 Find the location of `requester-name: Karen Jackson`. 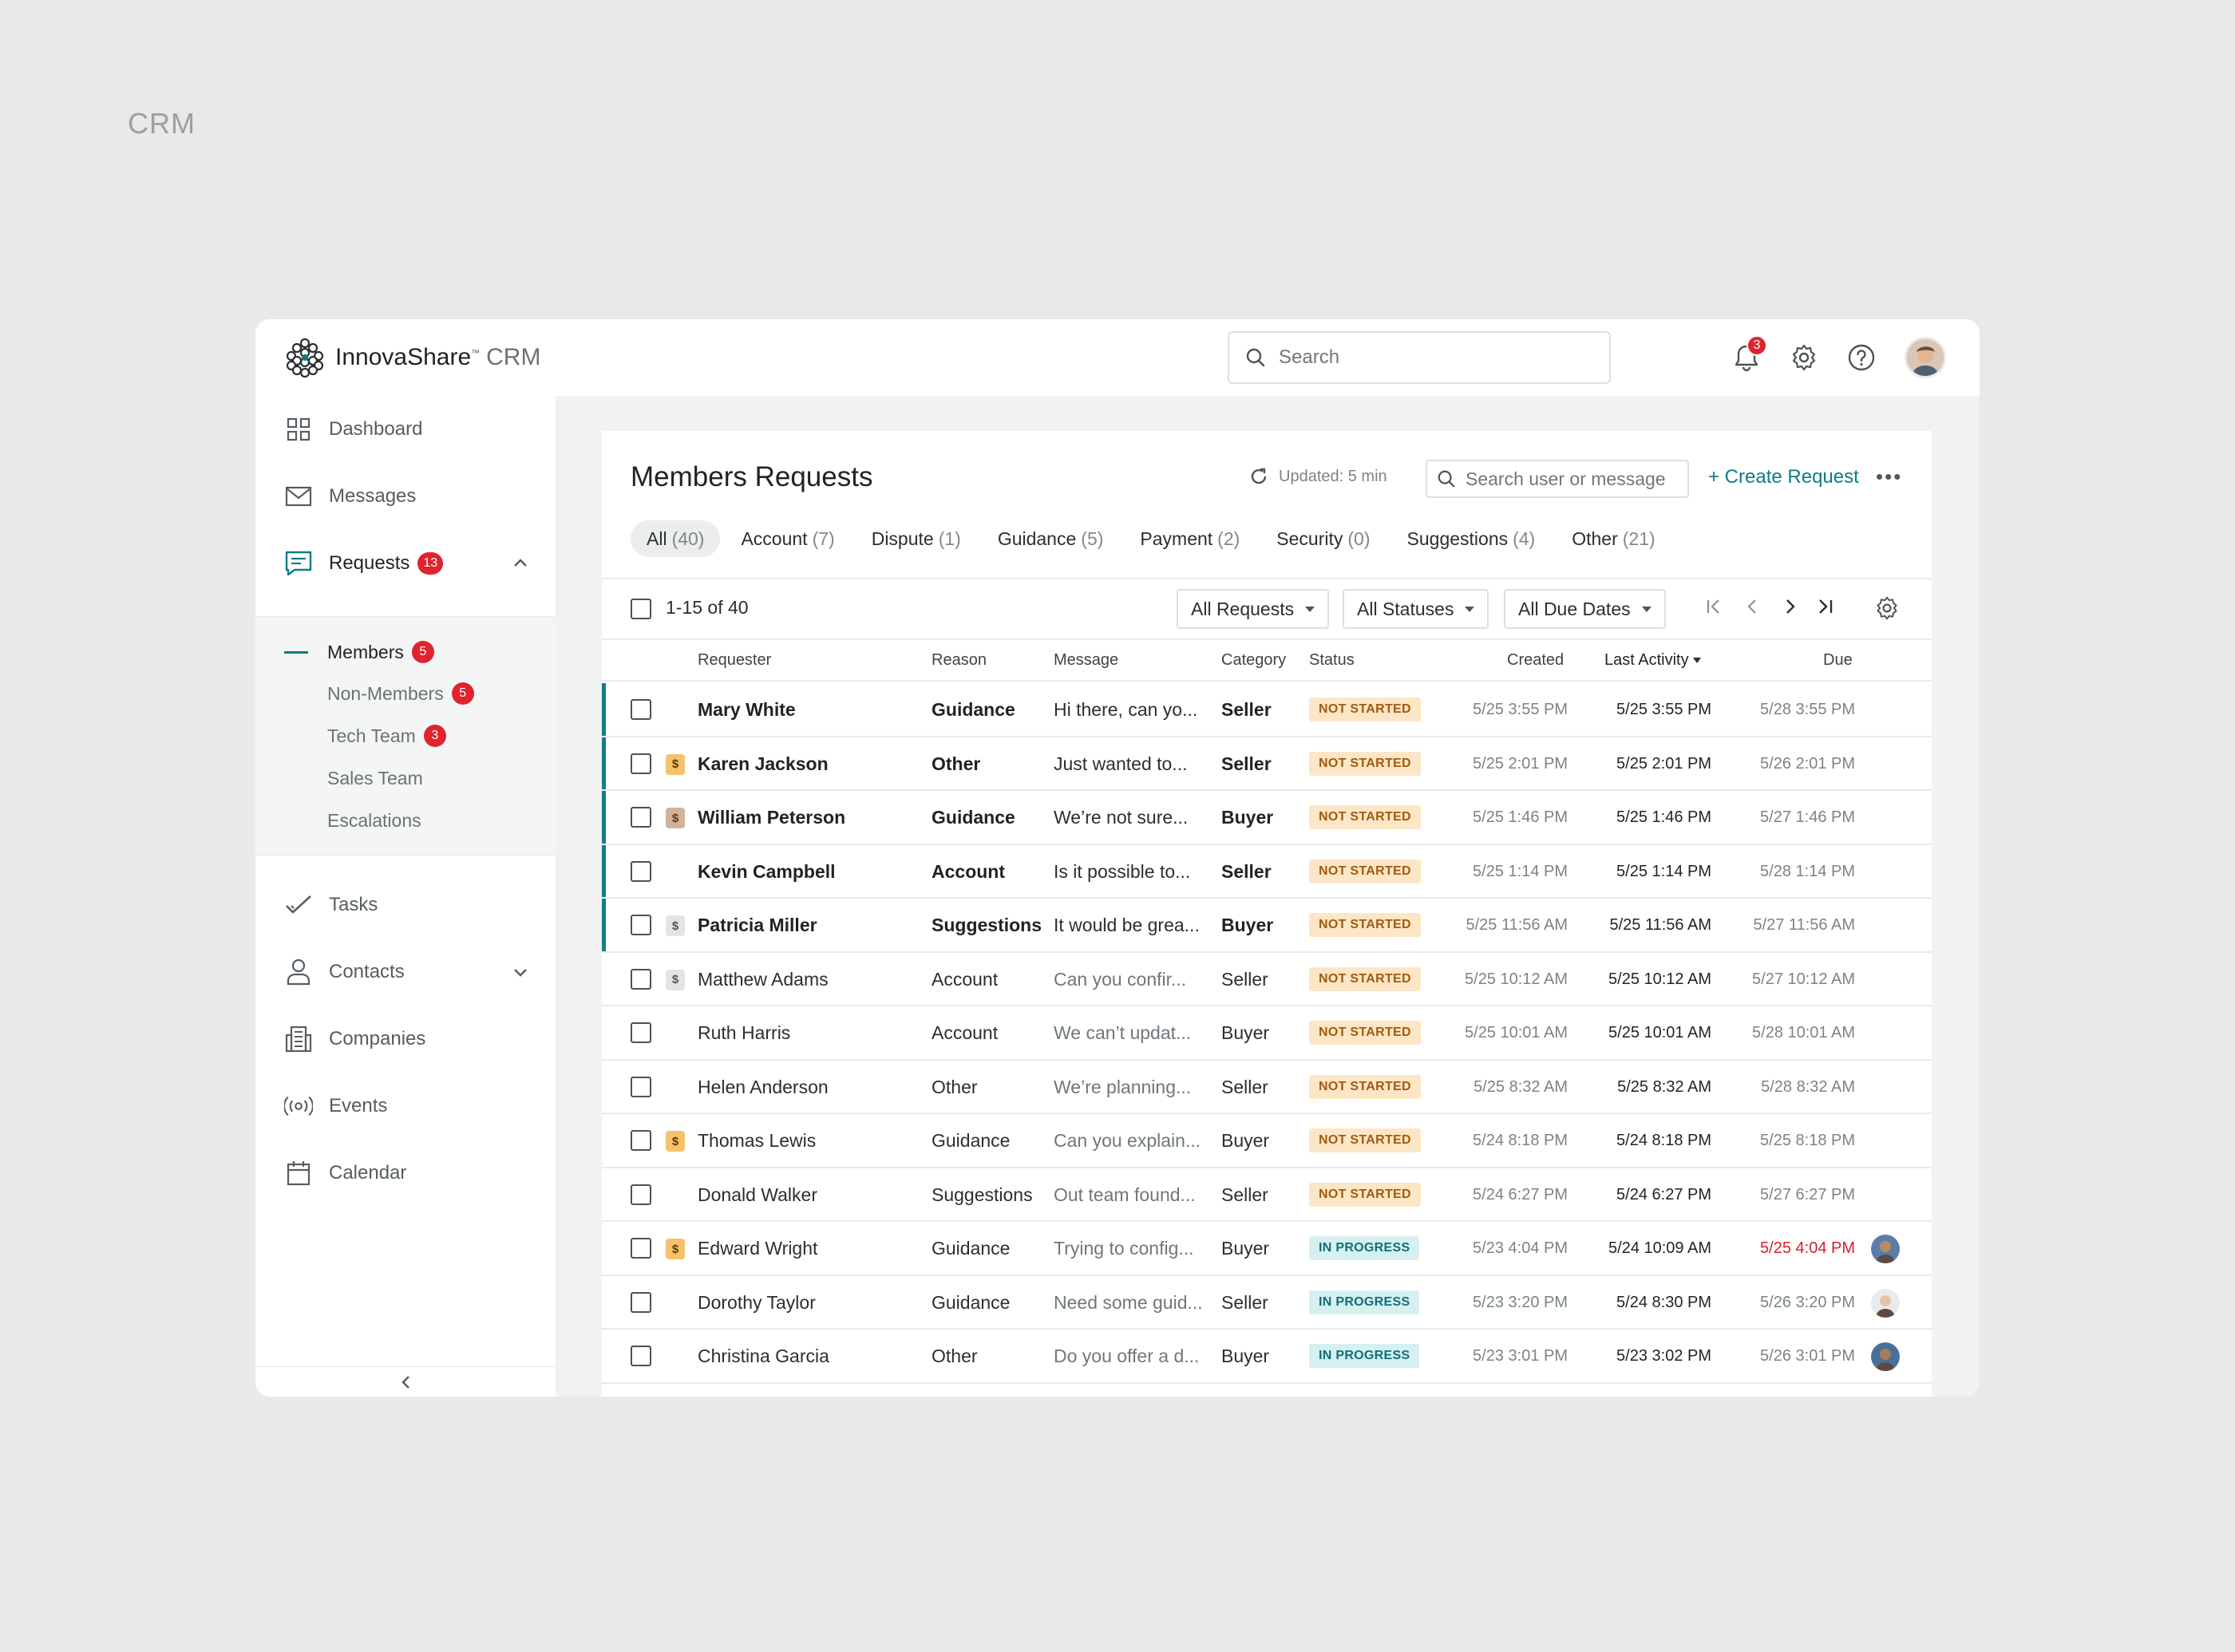

requester-name: Karen Jackson is located at coordinates (764, 764).